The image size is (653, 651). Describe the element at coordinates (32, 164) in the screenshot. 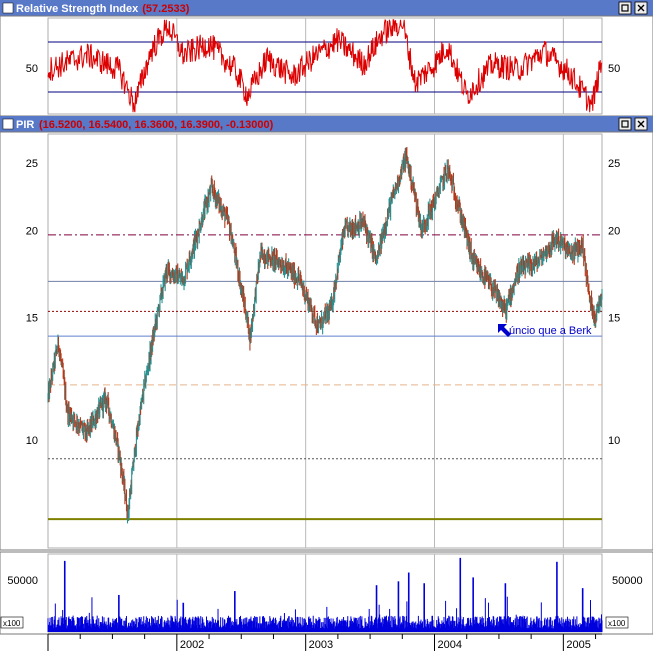

I see `price-y-tick-left: 25` at that location.